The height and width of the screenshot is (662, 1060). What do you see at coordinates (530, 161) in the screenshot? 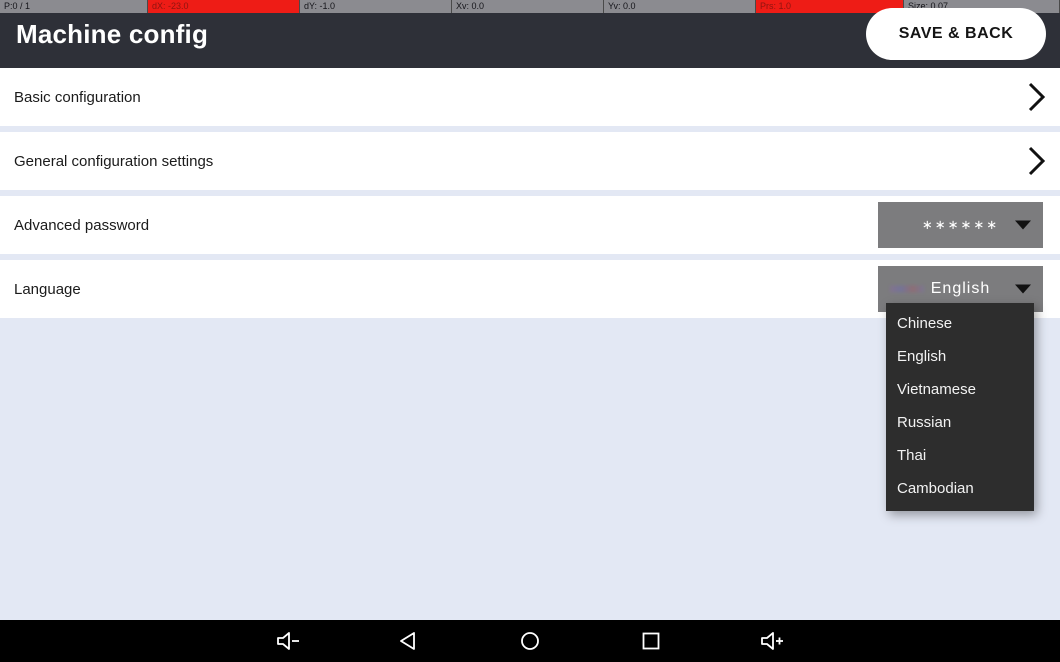
I see `settings-row-1: General configuration settings` at bounding box center [530, 161].